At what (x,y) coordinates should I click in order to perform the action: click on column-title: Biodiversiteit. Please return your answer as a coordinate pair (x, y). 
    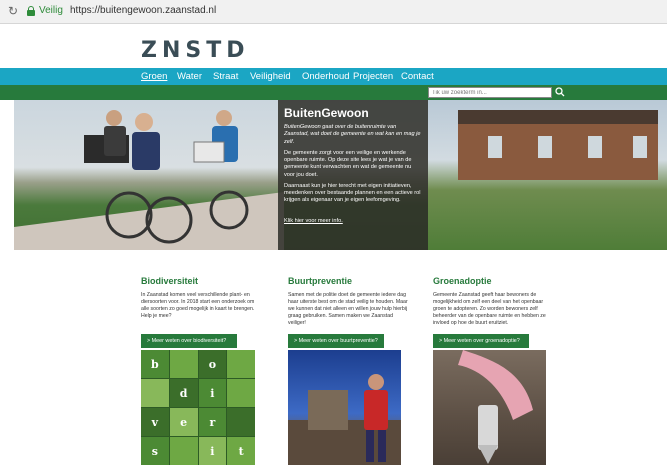
    Looking at the image, I should click on (170, 281).